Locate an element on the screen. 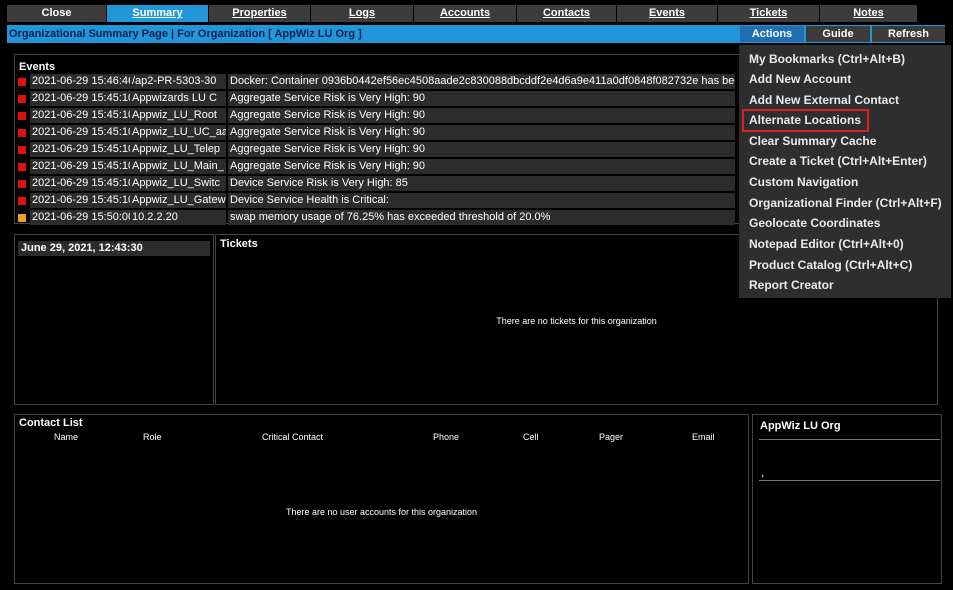 The width and height of the screenshot is (953, 590). menu-item-custom-navigation: Custom Navigation is located at coordinates (803, 182).